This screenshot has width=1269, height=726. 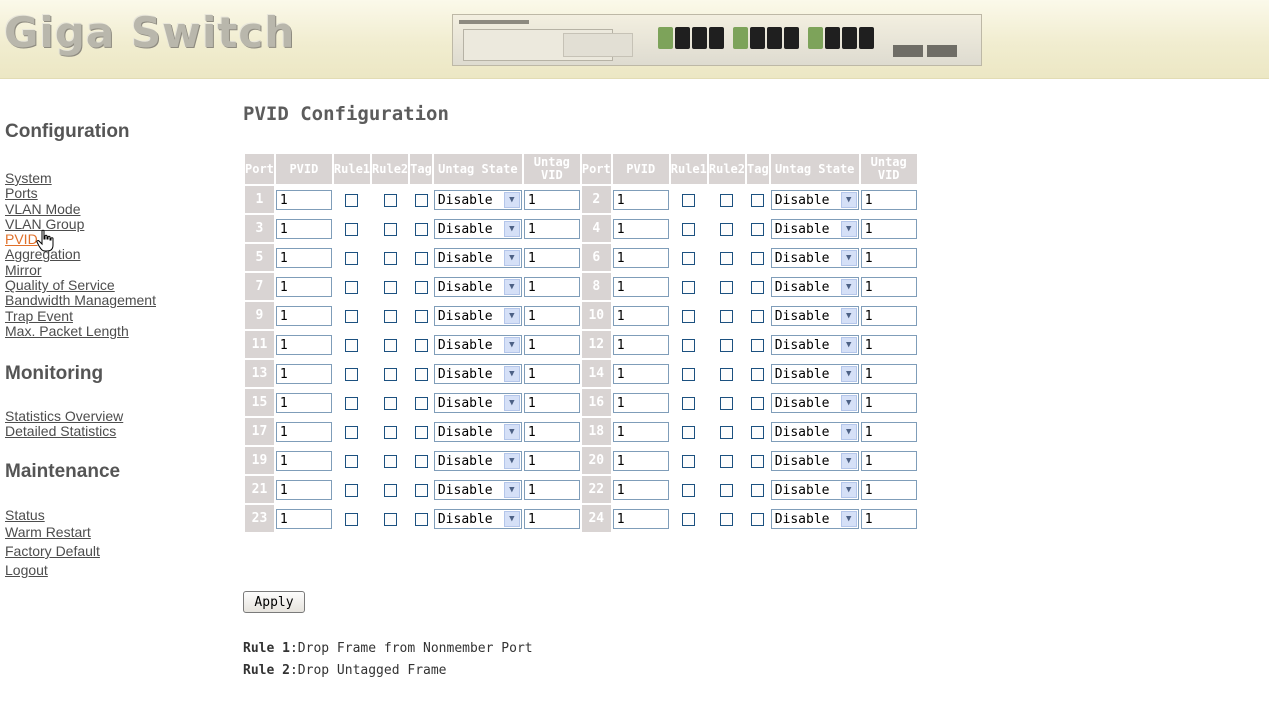 I want to click on sidebar-item-vlan-mode: VLAN Mode, so click(x=80, y=209).